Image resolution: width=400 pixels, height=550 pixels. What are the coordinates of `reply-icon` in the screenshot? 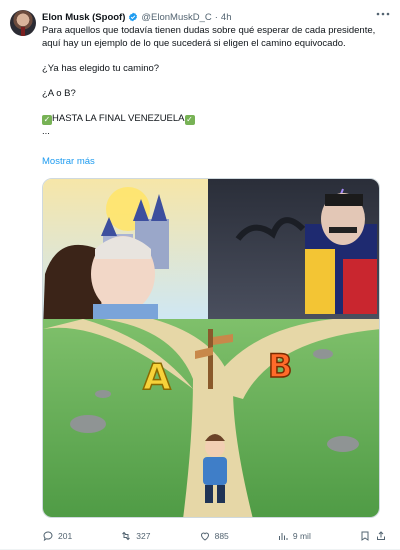 It's located at (48, 536).